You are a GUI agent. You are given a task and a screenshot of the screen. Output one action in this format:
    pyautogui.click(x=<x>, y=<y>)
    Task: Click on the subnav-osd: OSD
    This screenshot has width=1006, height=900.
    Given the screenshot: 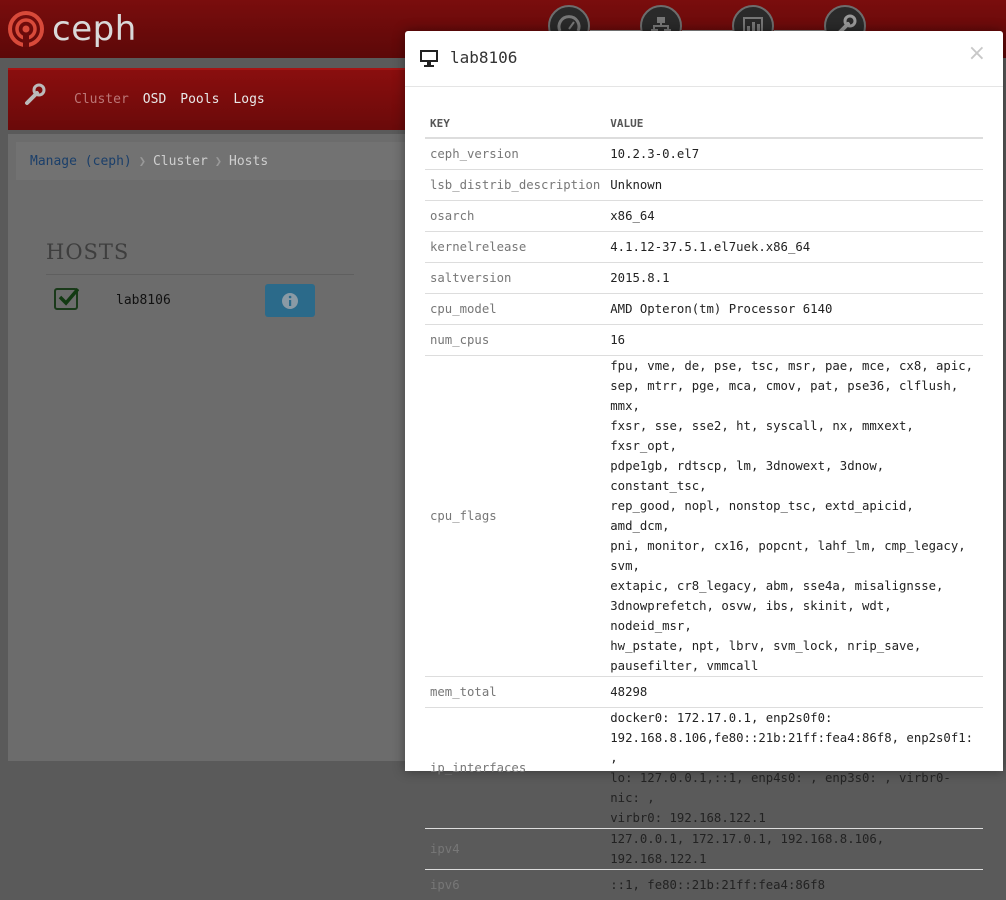 What is the action you would take?
    pyautogui.click(x=154, y=99)
    